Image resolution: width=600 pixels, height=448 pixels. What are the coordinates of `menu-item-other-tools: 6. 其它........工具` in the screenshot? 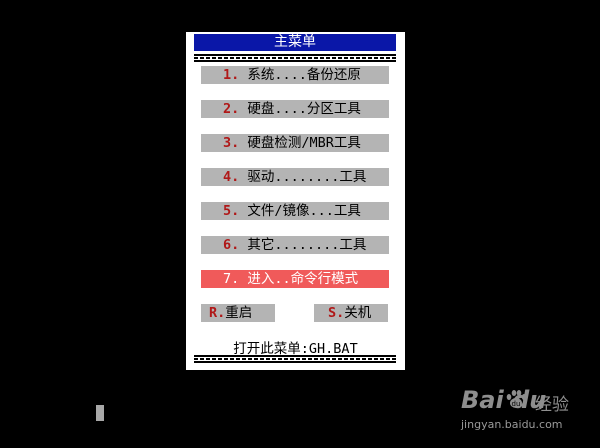 It's located at (295, 245).